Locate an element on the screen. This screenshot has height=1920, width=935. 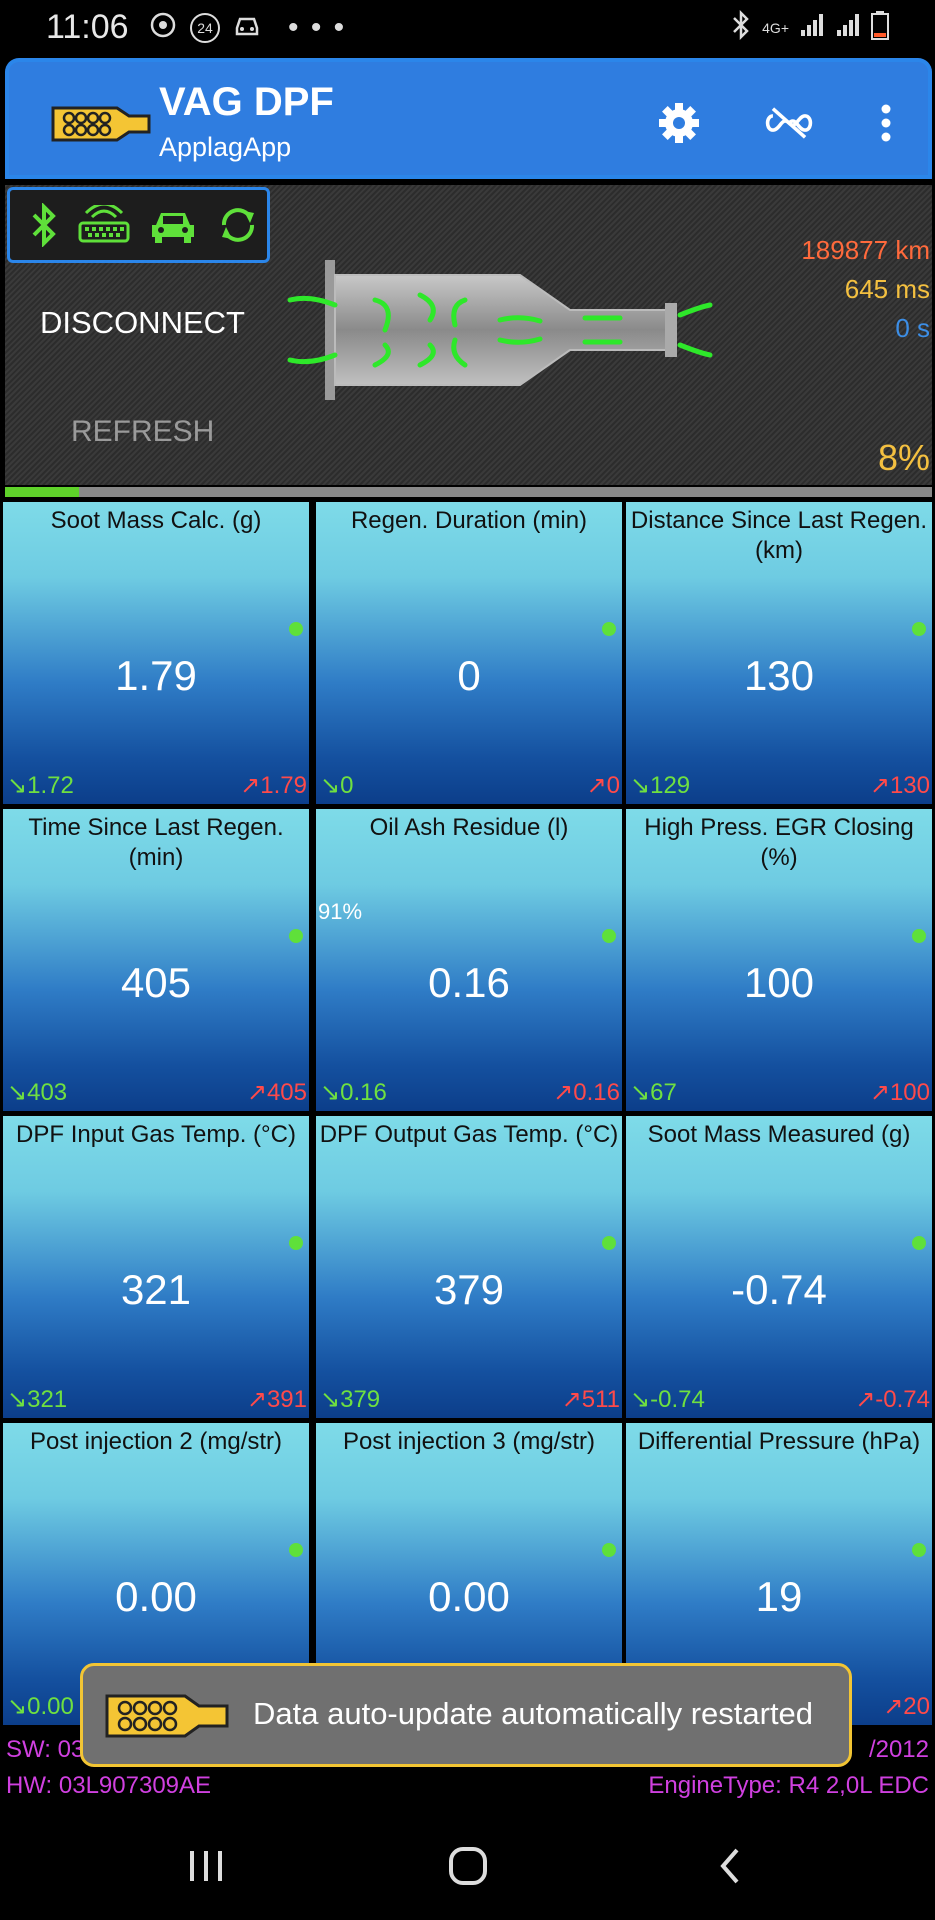
dpf-filter-graphic is located at coordinates (500, 332).